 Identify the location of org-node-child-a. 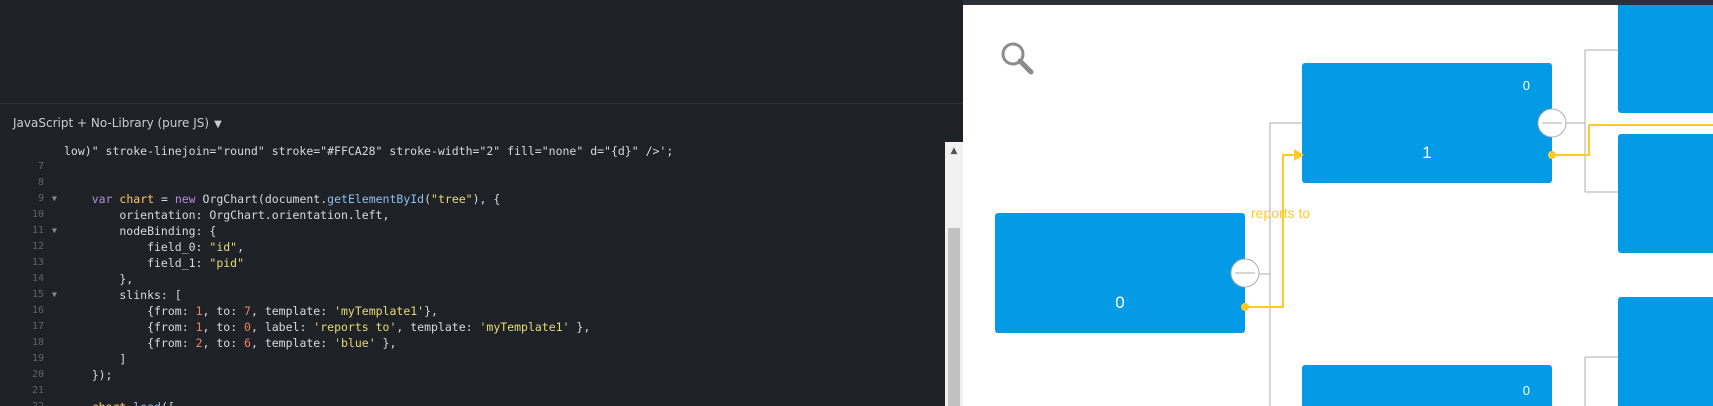
(1665, 59).